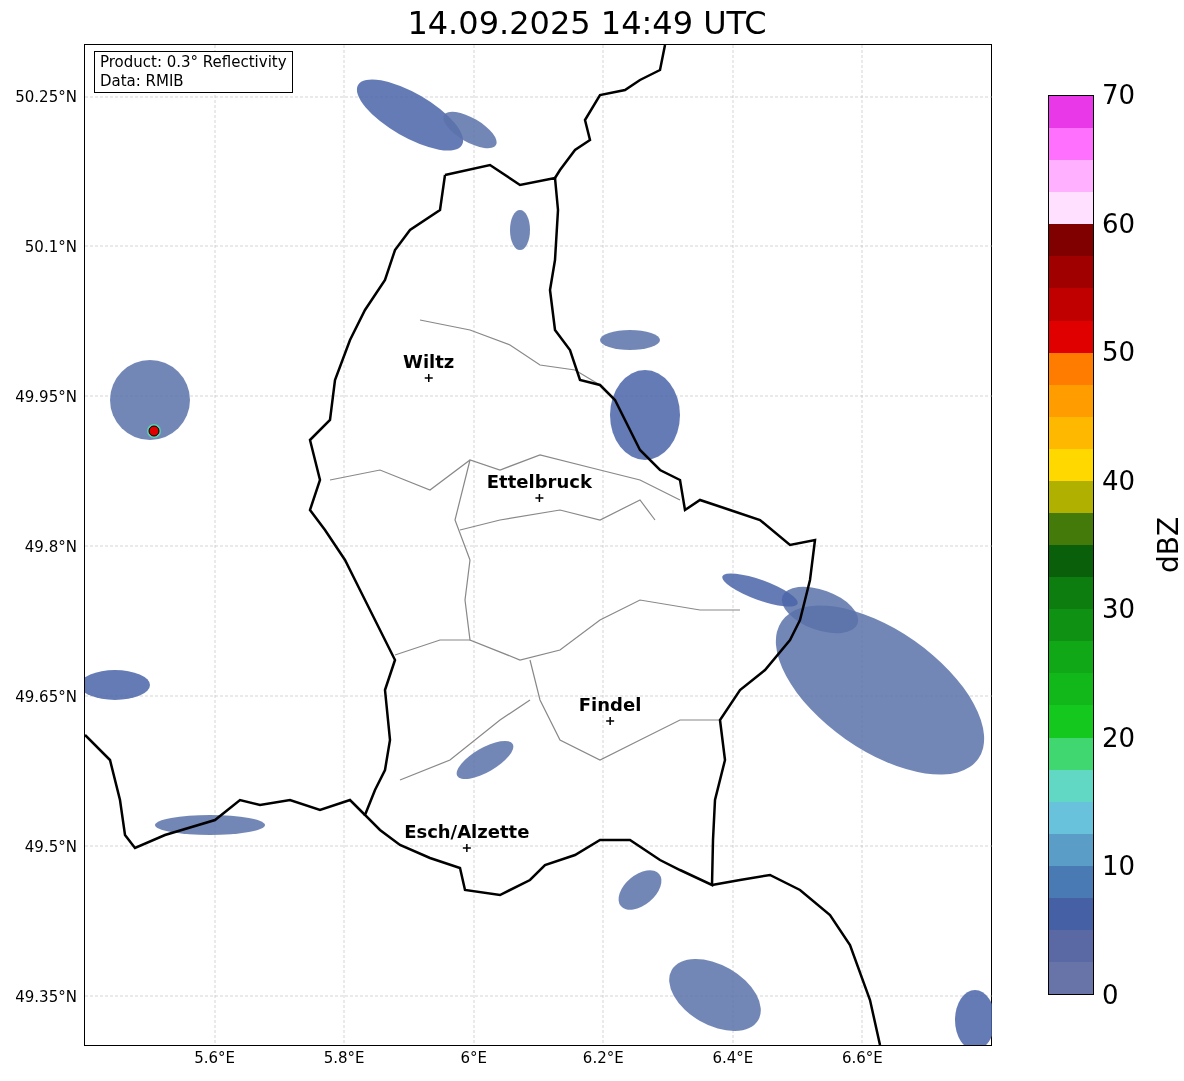 The image size is (1184, 1081). I want to click on longitude-label: 6.2°E, so click(603, 1058).